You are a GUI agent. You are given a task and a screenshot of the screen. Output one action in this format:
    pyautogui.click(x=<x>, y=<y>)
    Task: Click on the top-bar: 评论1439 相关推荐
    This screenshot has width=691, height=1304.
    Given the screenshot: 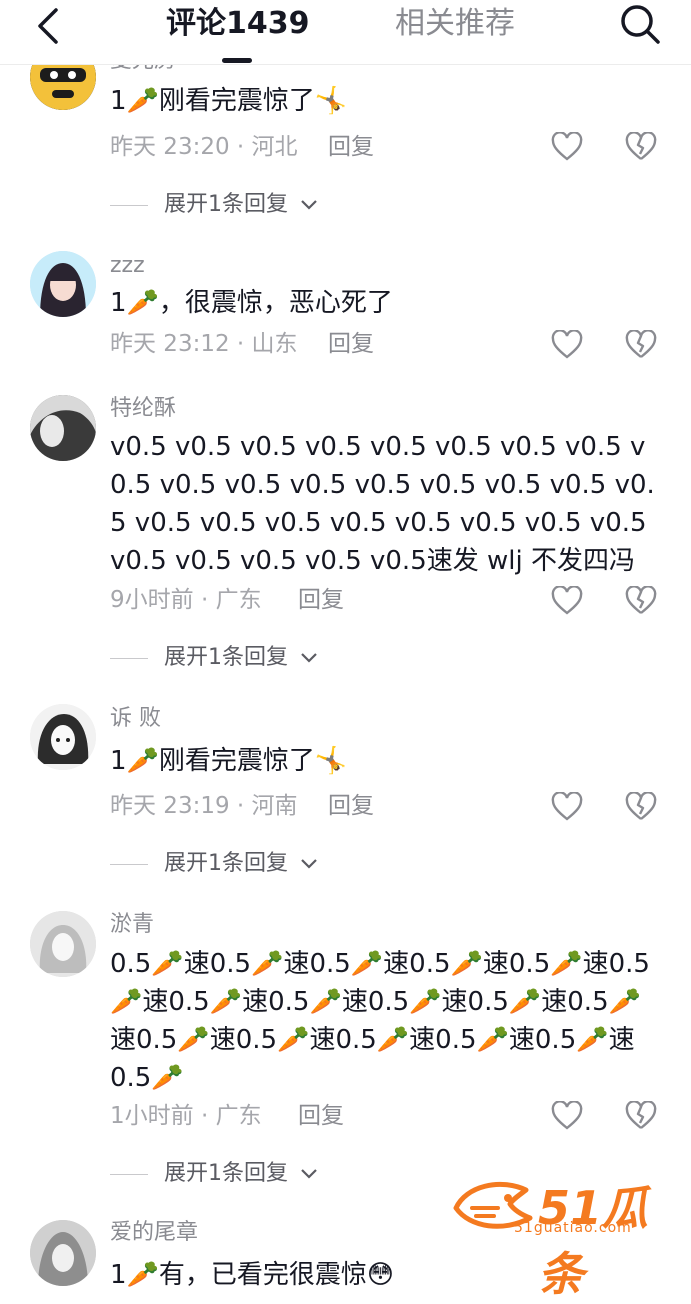 What is the action you would take?
    pyautogui.click(x=345, y=32)
    